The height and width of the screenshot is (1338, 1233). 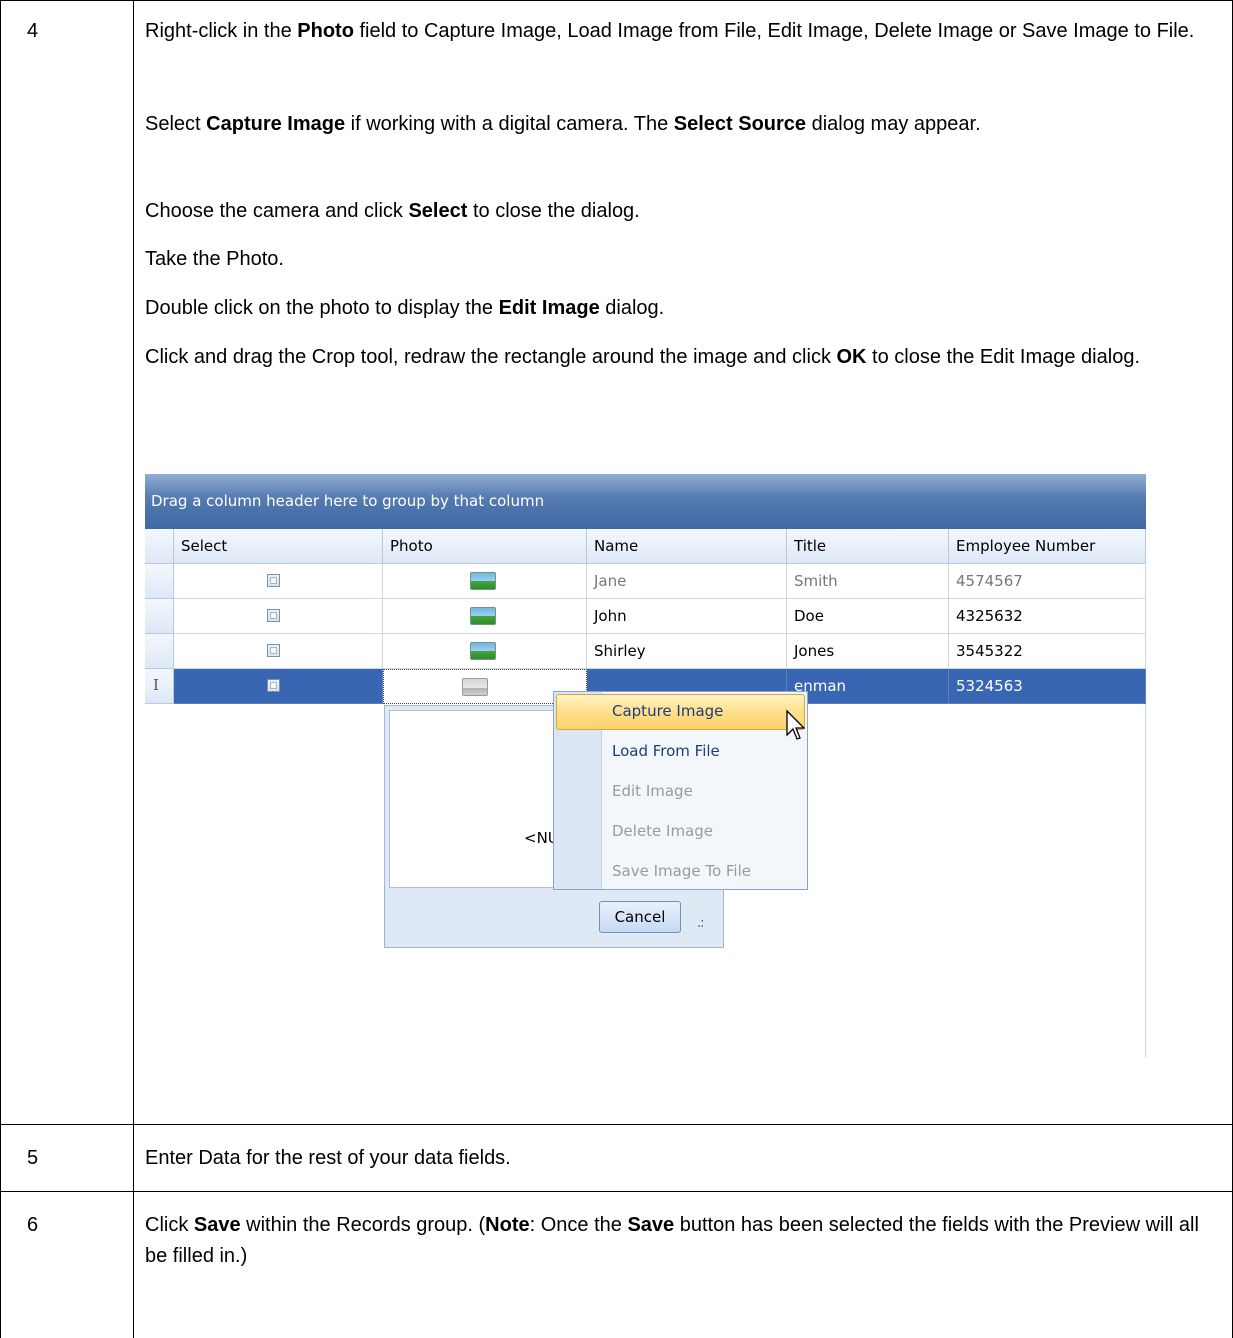 I want to click on employee-number-cell: 5324563, so click(x=1047, y=686).